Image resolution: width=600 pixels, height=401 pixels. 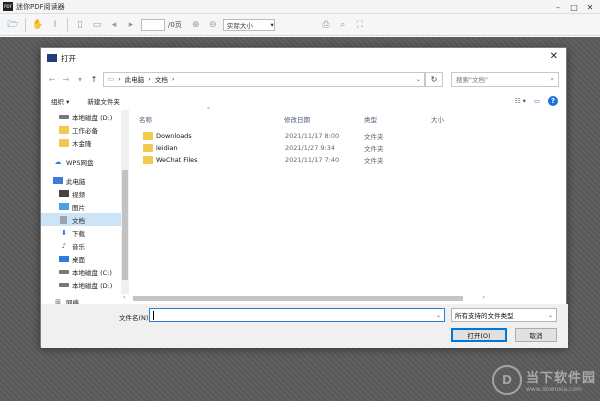 What do you see at coordinates (506, 380) in the screenshot?
I see `watermark-logo-icon: D` at bounding box center [506, 380].